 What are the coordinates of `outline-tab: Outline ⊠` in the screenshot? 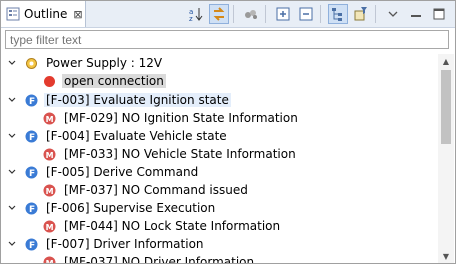 It's located at (43, 14).